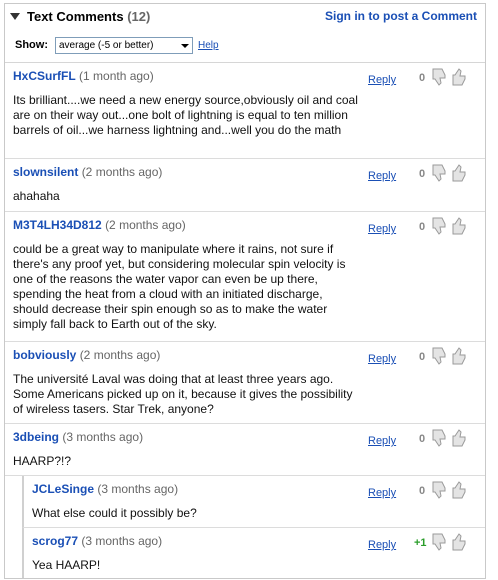  What do you see at coordinates (116, 76) in the screenshot?
I see `comment-time: (1 month ago)` at bounding box center [116, 76].